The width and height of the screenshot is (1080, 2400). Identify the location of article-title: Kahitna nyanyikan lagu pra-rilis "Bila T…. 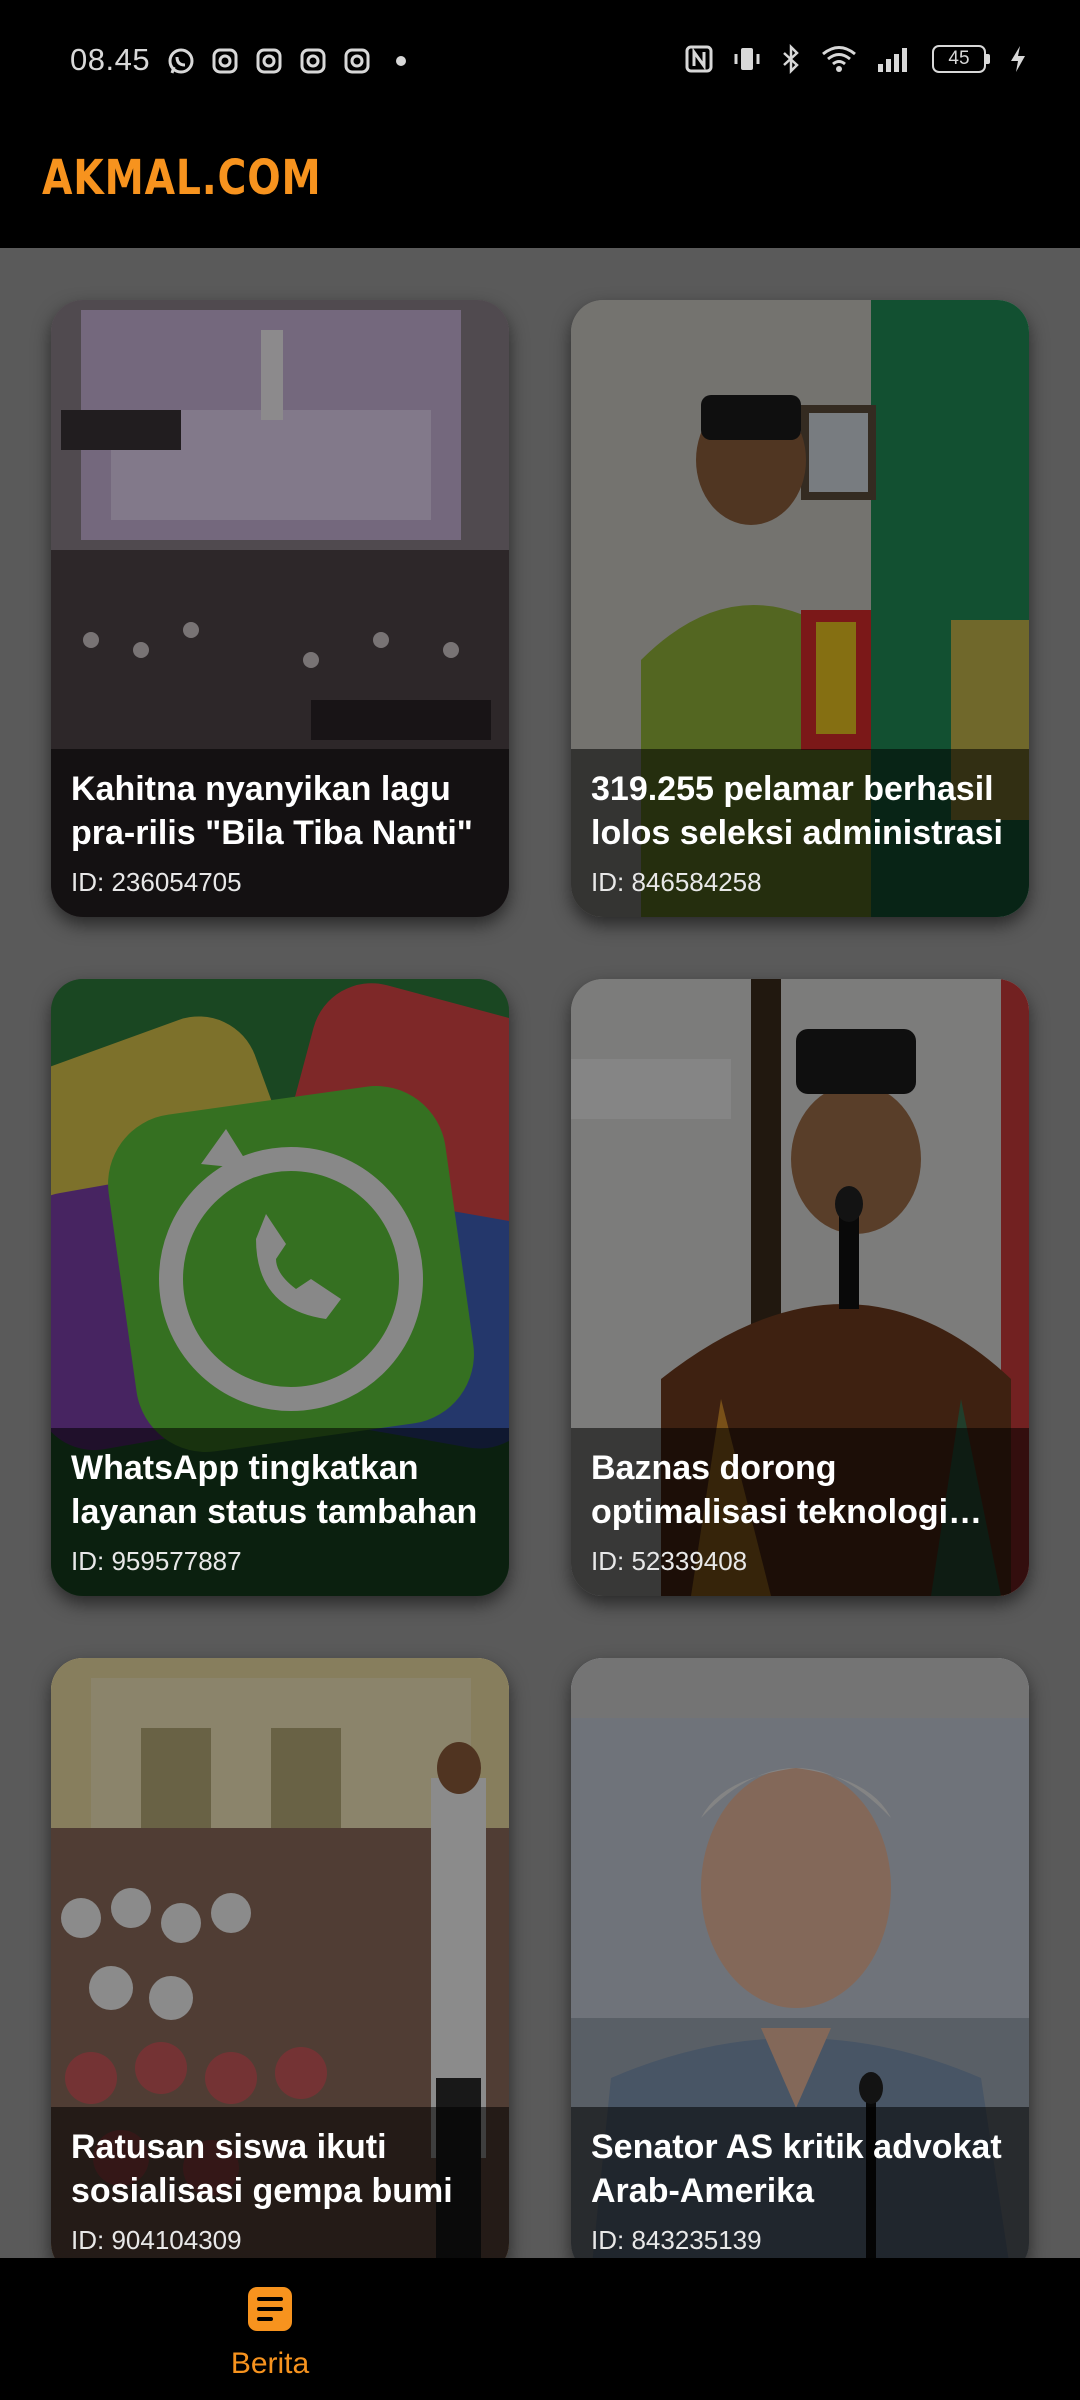
(272, 811).